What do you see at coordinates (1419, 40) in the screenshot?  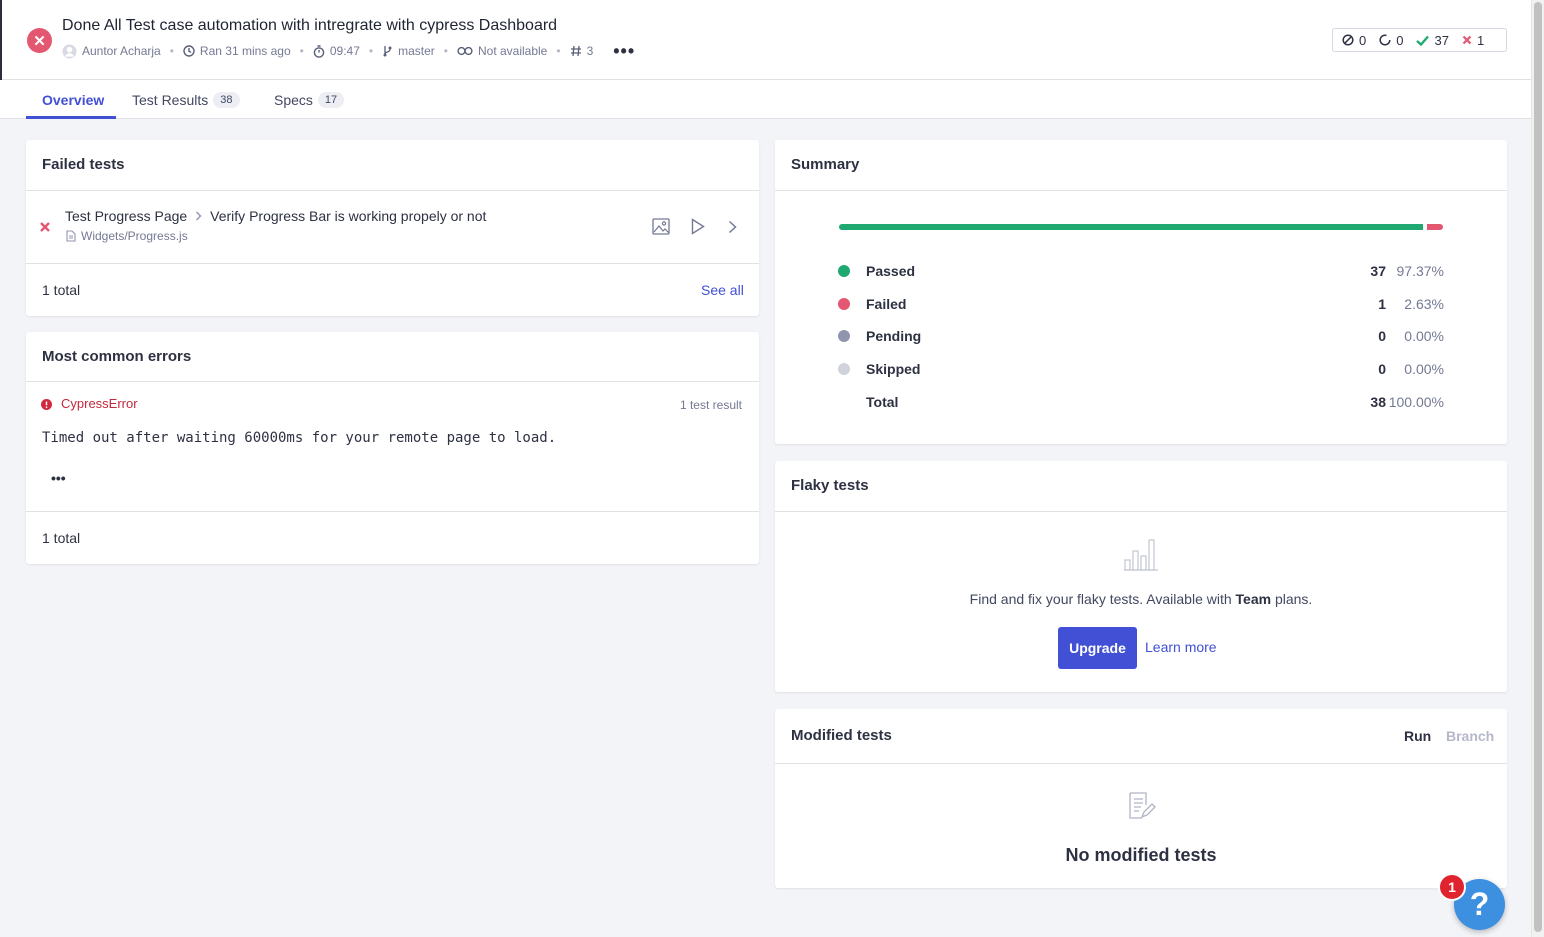 I see `run-counts: 0 0 37 1` at bounding box center [1419, 40].